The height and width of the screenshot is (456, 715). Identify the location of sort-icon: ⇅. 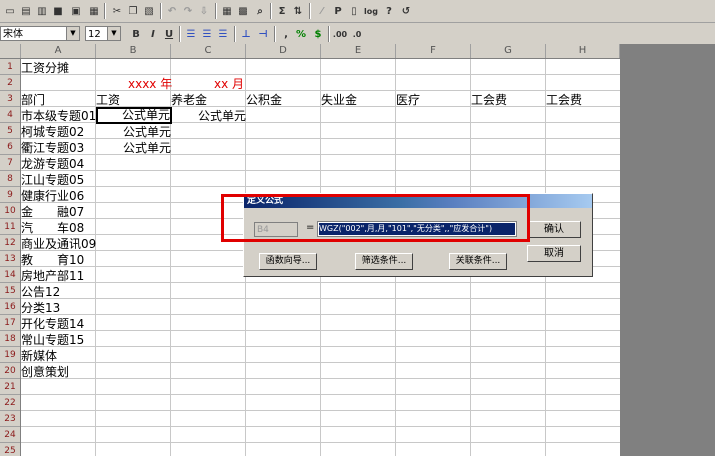
(298, 11).